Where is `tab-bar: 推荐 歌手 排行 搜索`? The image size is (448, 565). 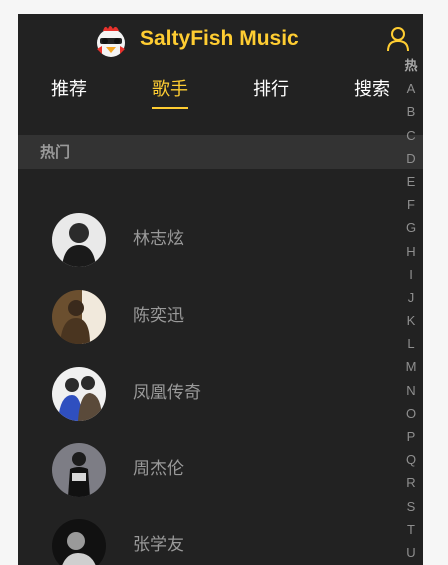
tab-bar: 推荐 歌手 排行 搜索 is located at coordinates (220, 98).